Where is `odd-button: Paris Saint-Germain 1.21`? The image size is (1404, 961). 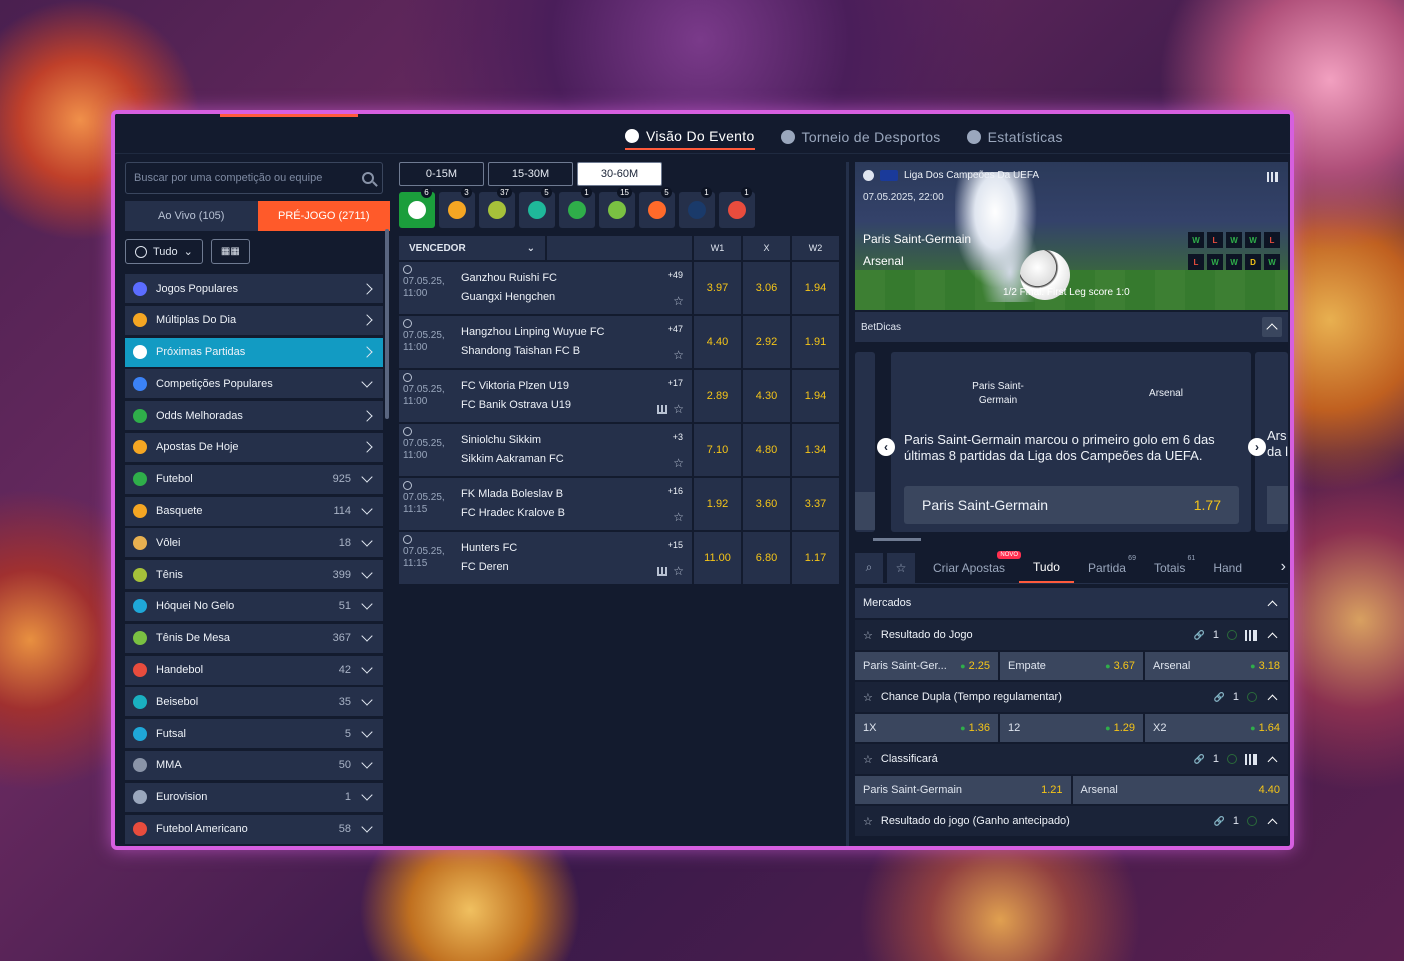 odd-button: Paris Saint-Germain 1.21 is located at coordinates (963, 790).